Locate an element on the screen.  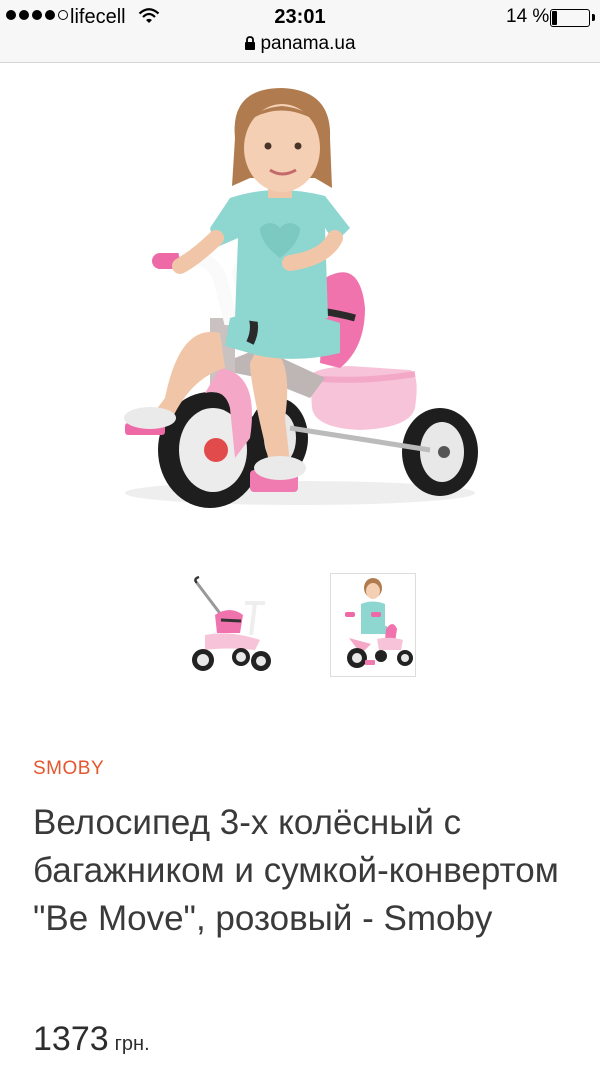
price-currency: грн. is located at coordinates (132, 1044).